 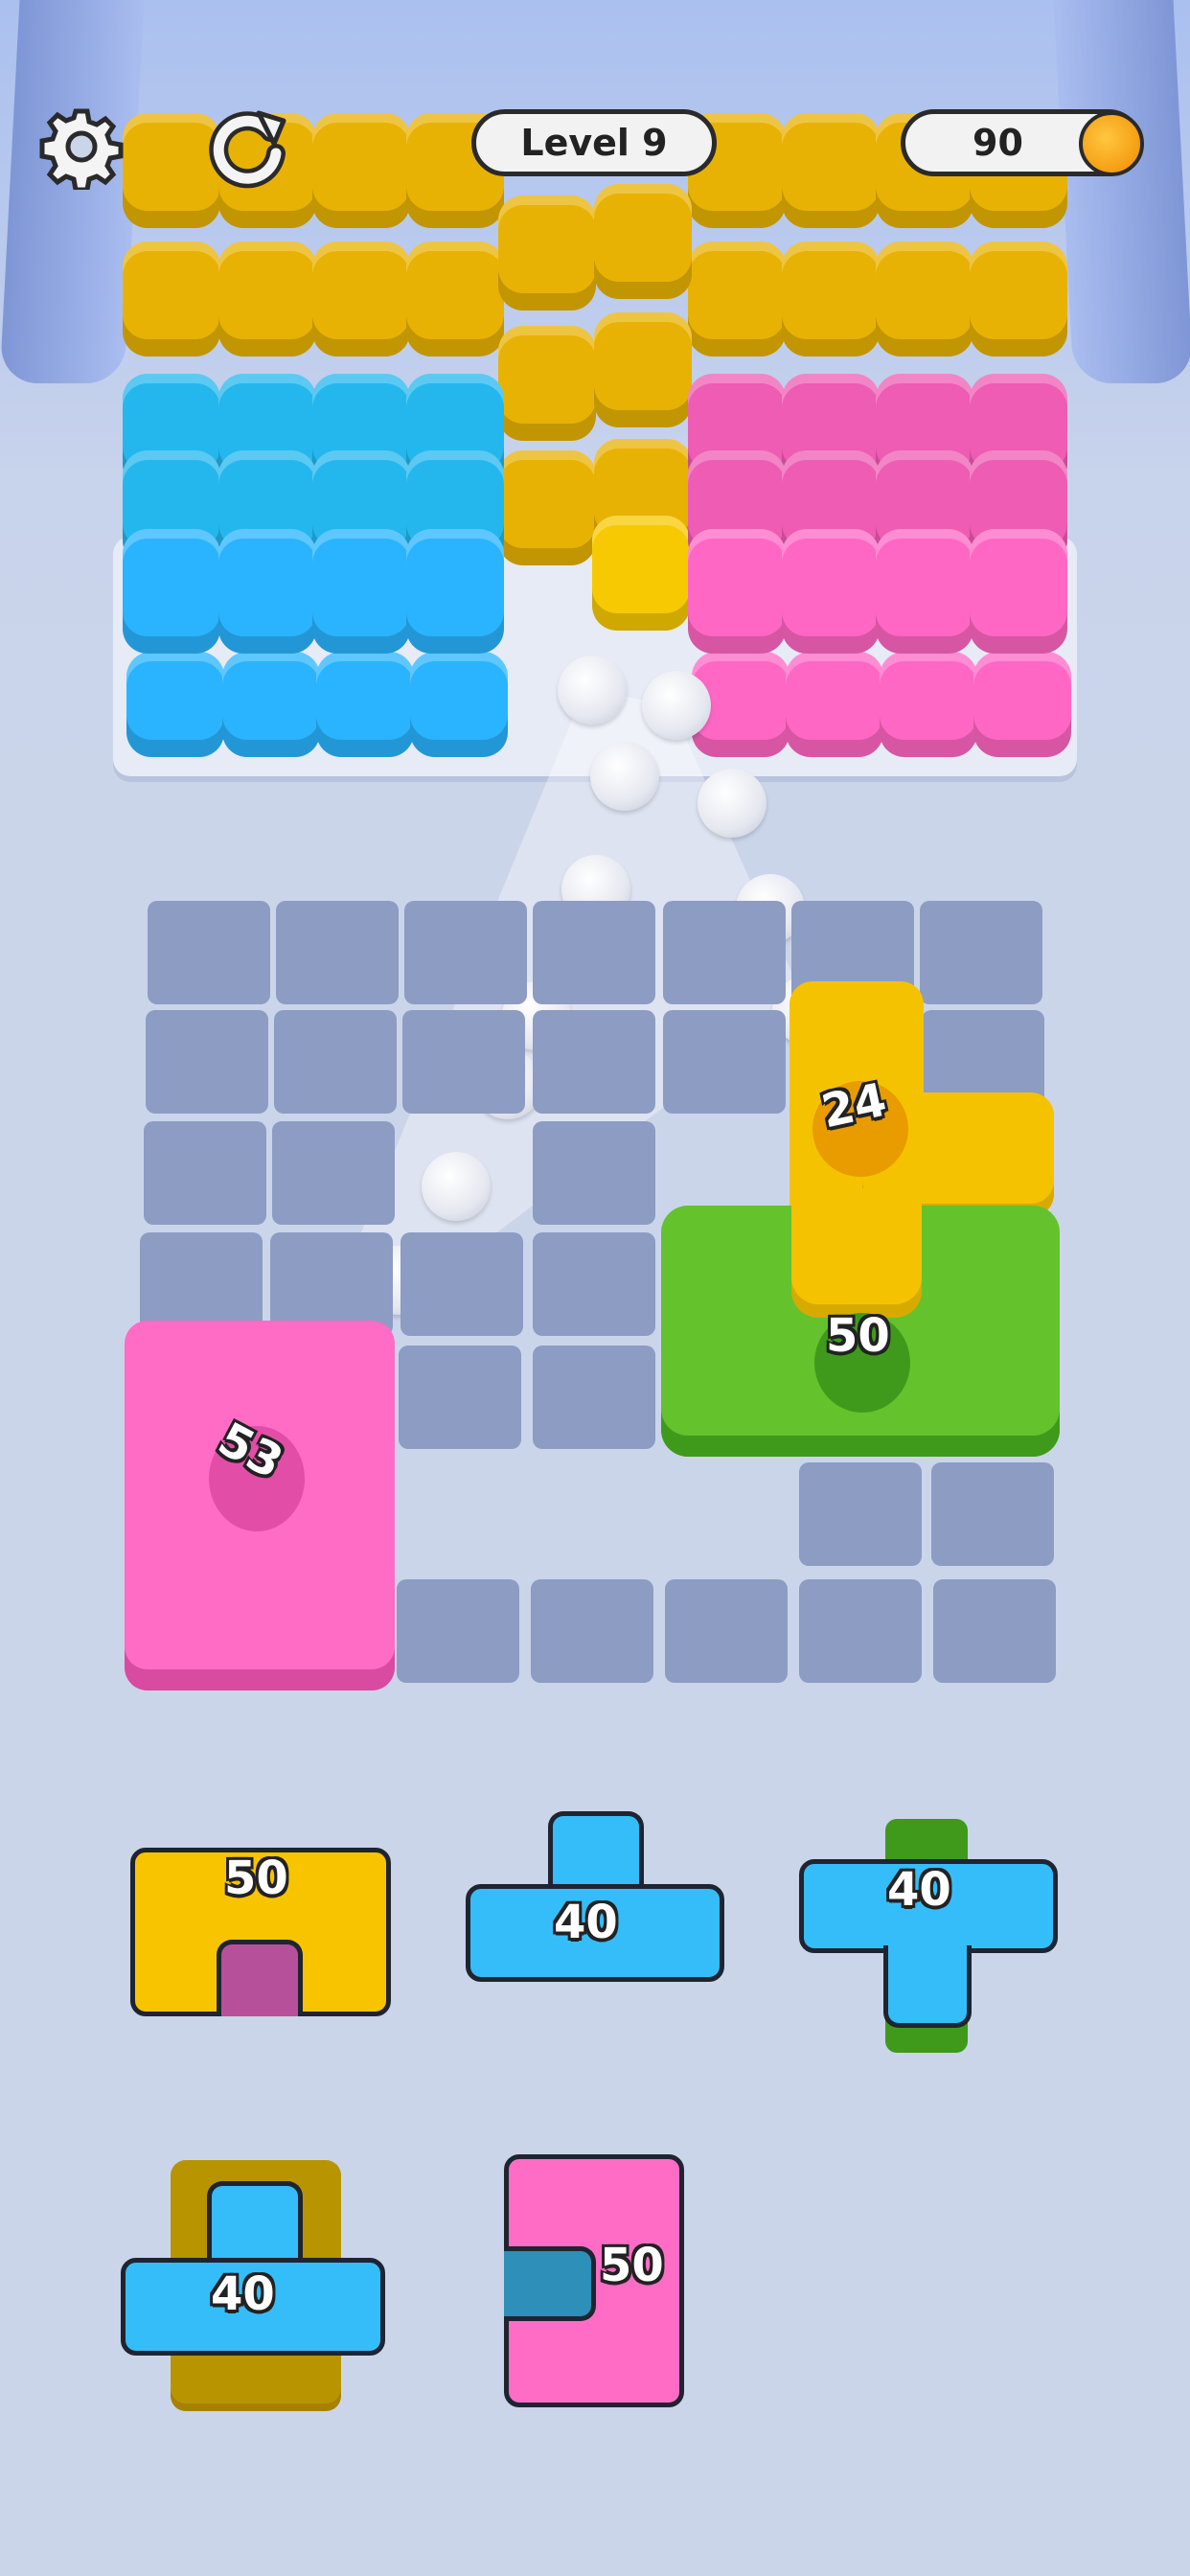 I want to click on tray-piece-yellow-notch, so click(x=260, y=1978).